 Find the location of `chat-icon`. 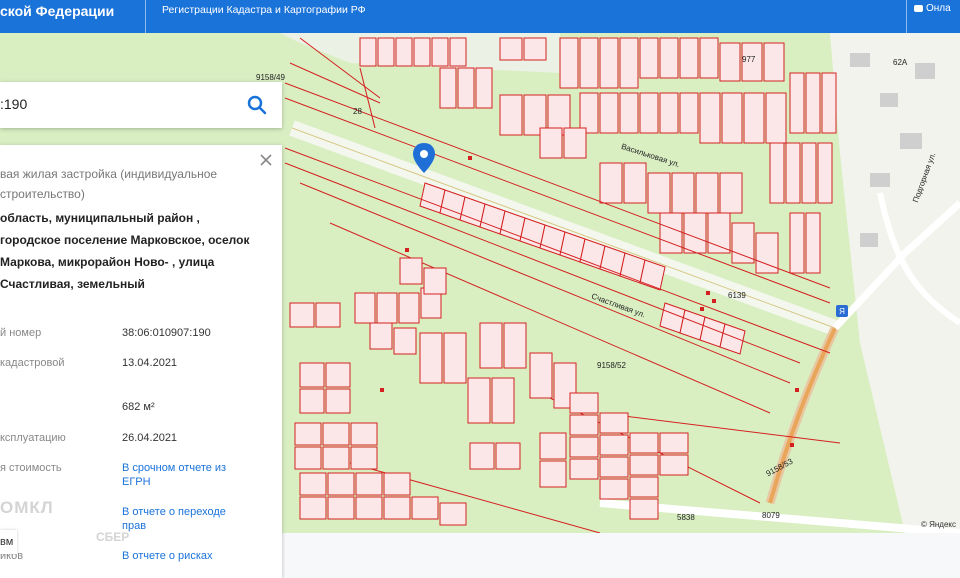

chat-icon is located at coordinates (918, 8).